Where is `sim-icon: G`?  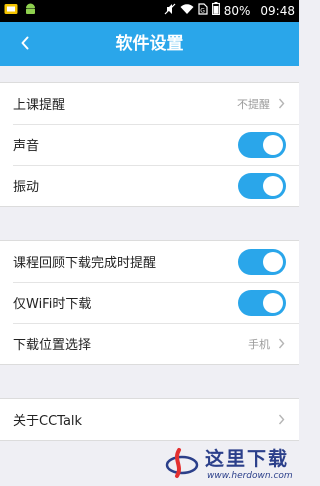
sim-icon: G is located at coordinates (203, 11).